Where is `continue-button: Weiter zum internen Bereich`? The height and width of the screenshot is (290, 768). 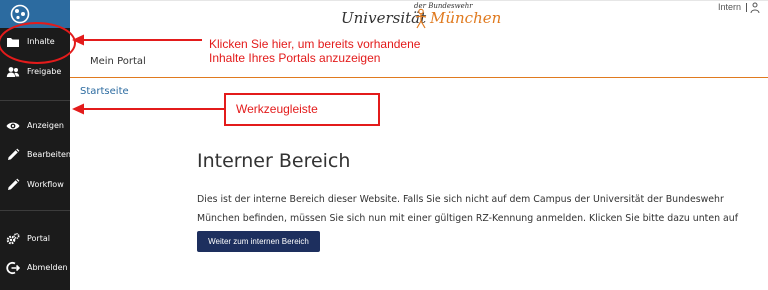
continue-button: Weiter zum internen Bereich is located at coordinates (258, 241).